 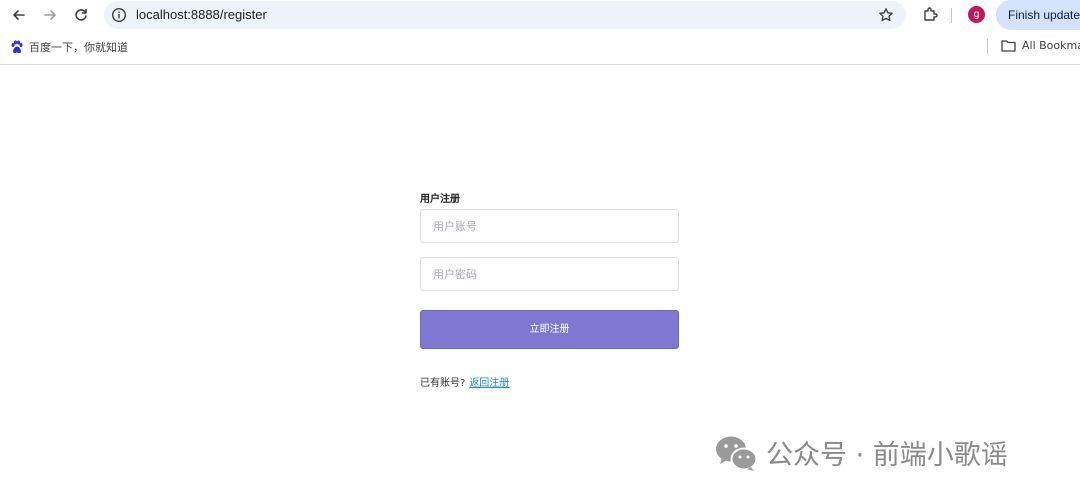 I want to click on browser-toolbar: localhost:8888/register g Finish update, so click(x=540, y=15).